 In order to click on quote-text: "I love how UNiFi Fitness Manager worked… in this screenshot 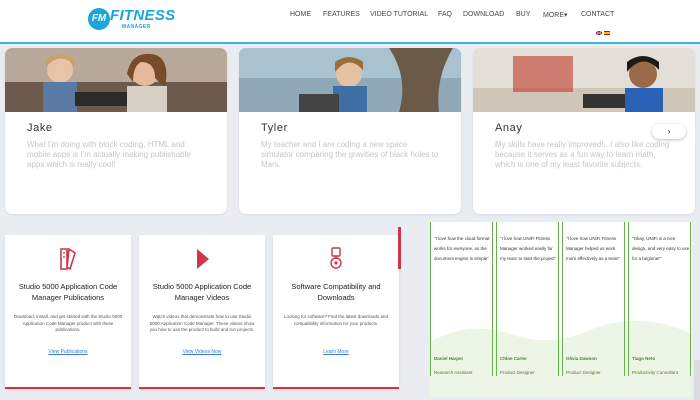, I will do `click(528, 248)`.